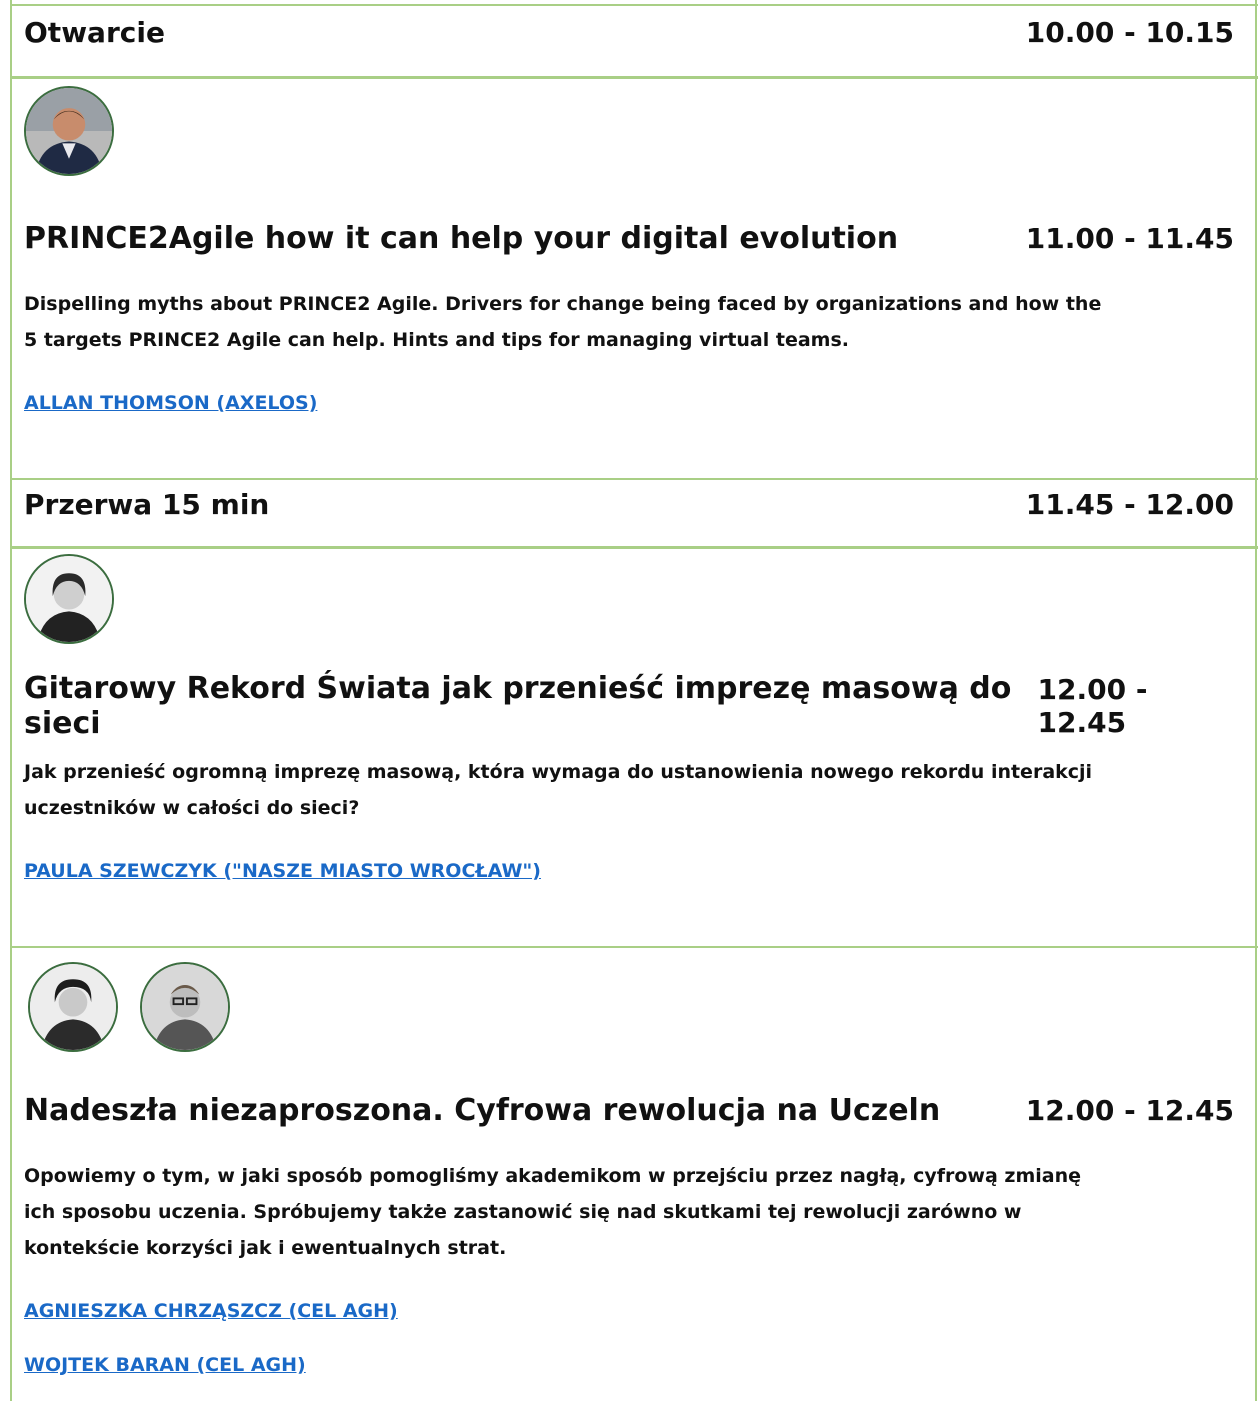 Image resolution: width=1258 pixels, height=1401 pixels. Describe the element at coordinates (211, 1311) in the screenshot. I see `speaker-link: AGNIESZKA CHRZĄSZCZ (CEL AGH)` at that location.